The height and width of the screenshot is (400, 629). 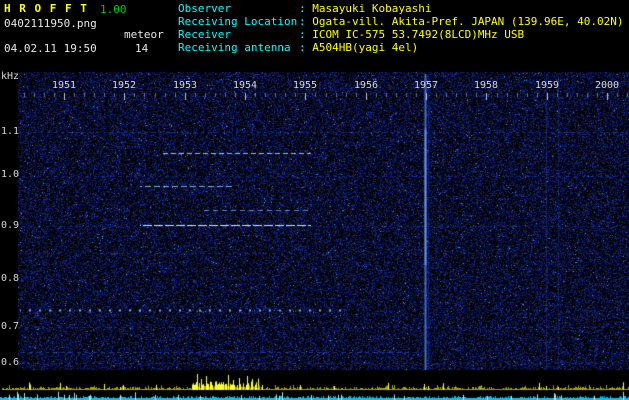 What do you see at coordinates (366, 85) in the screenshot?
I see `time-tick-label: 1956` at bounding box center [366, 85].